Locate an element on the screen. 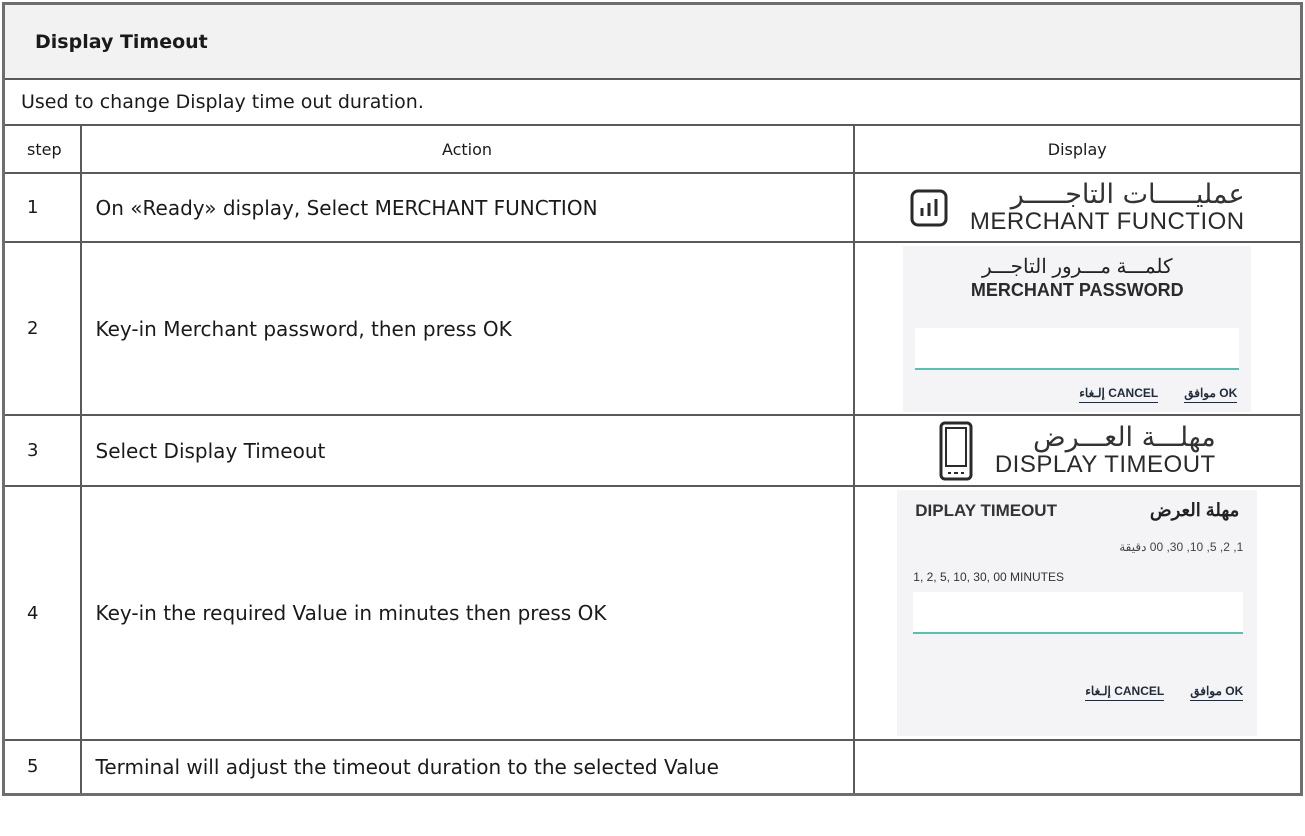 Image resolution: width=1305 pixels, height=836 pixels. section-title: Display Timeout is located at coordinates (652, 41).